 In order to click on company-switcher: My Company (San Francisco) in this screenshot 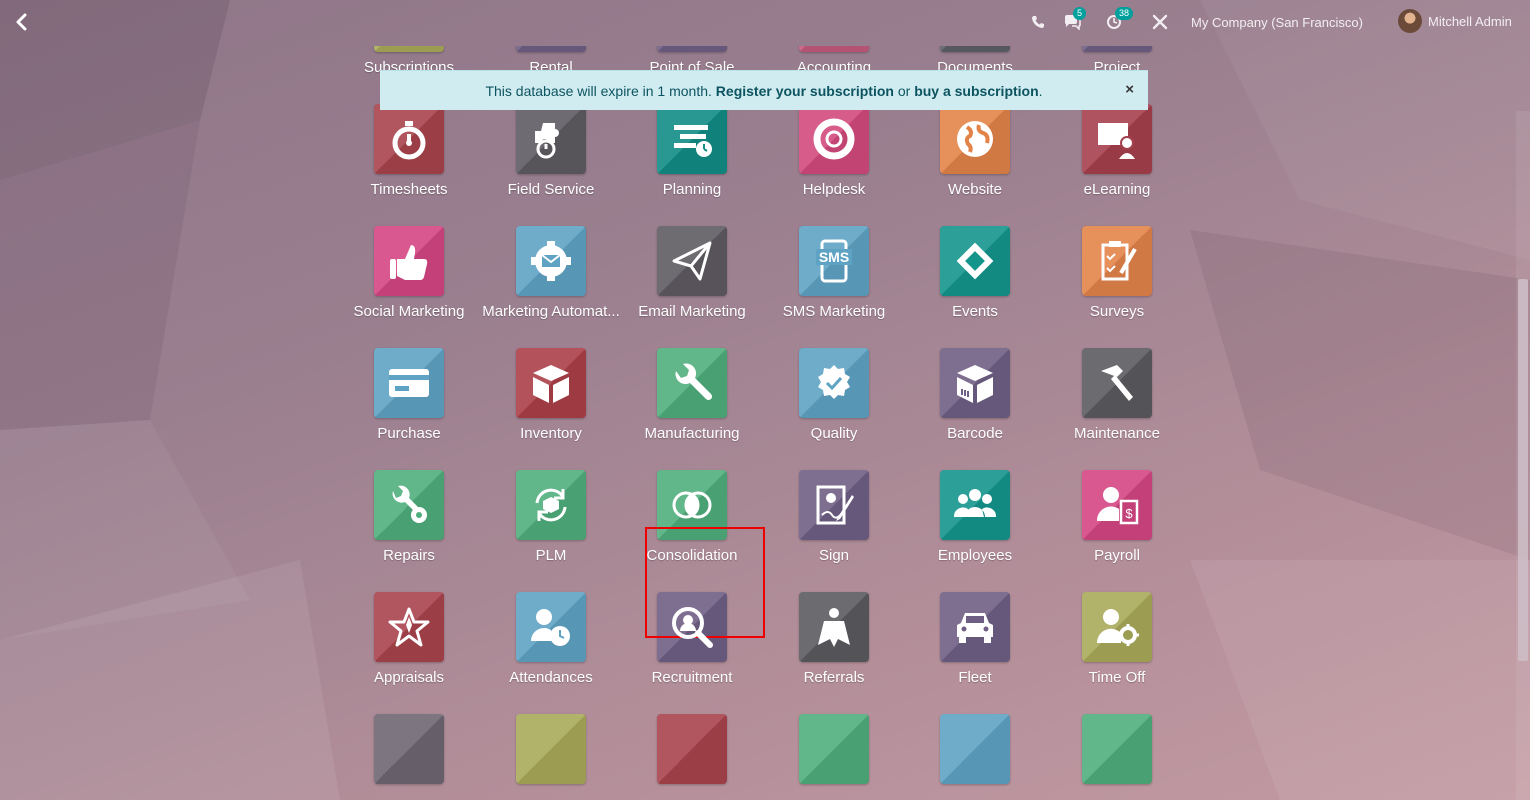, I will do `click(1277, 22)`.